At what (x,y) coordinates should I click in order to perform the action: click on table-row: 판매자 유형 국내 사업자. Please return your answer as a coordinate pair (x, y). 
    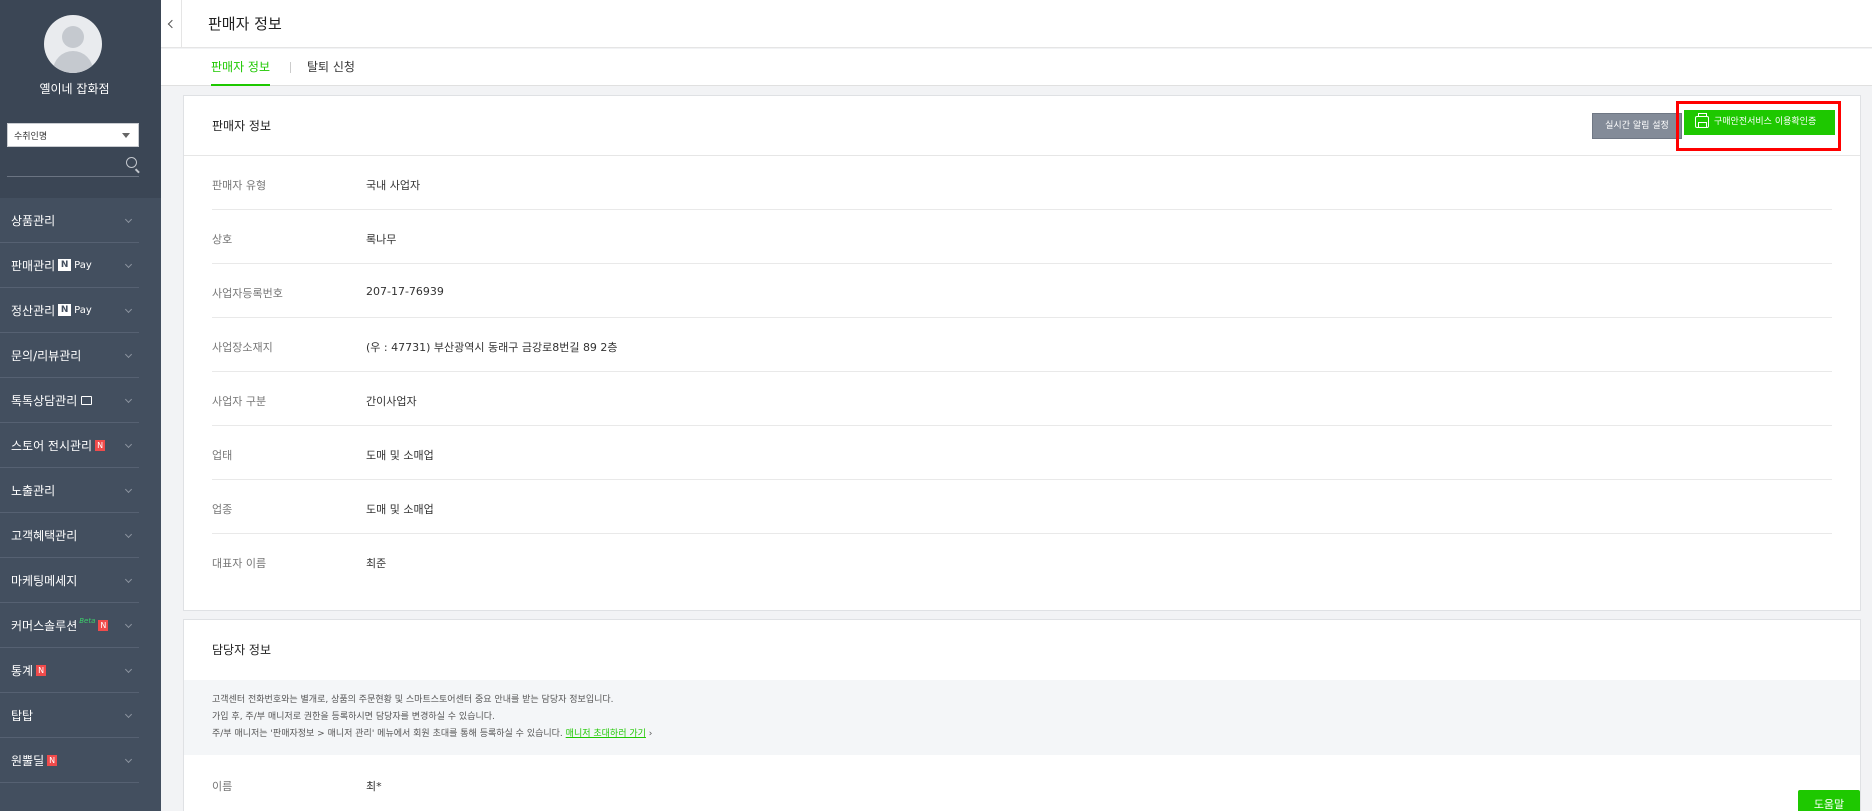
    Looking at the image, I should click on (1022, 183).